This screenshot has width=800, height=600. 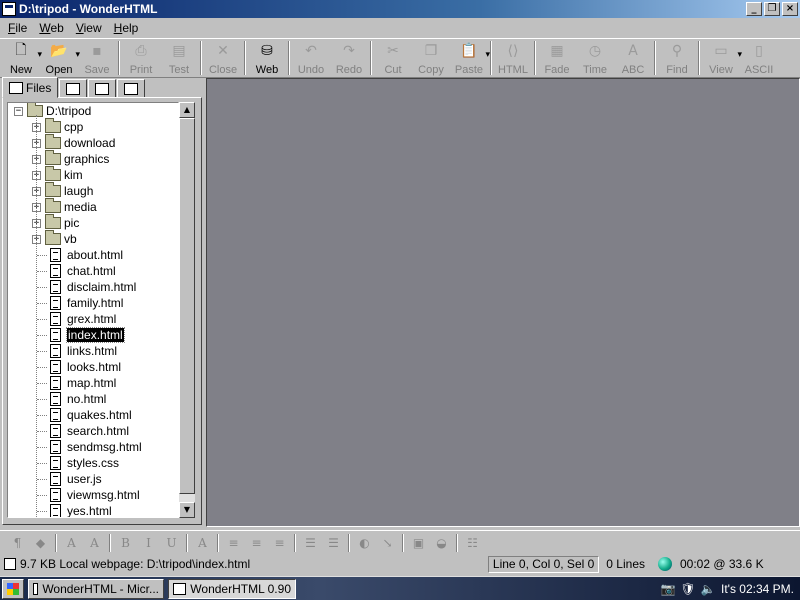 What do you see at coordinates (441, 543) in the screenshot?
I see `format-button-icon: ◒` at bounding box center [441, 543].